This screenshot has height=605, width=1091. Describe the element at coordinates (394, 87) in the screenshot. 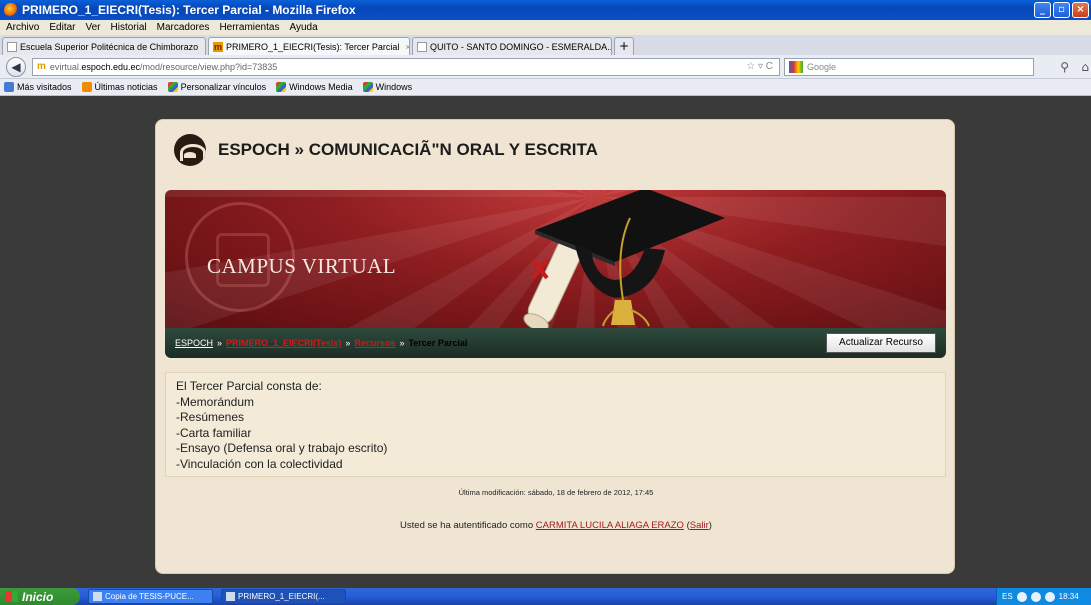

I see `bookmark-label: Windows` at that location.